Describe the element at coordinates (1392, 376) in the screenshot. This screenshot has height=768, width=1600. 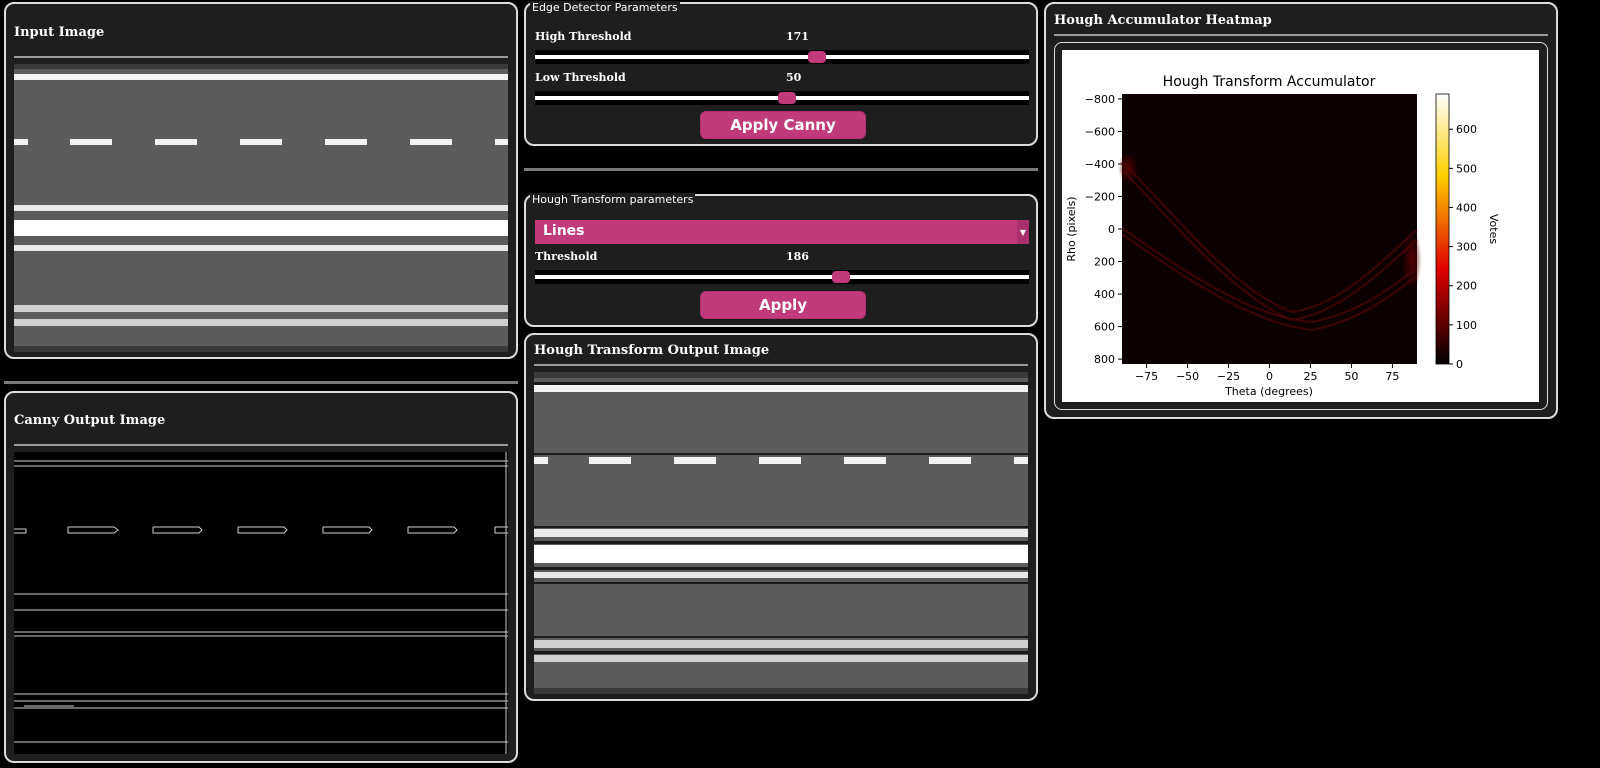
I see `x-tick-label: 75` at that location.